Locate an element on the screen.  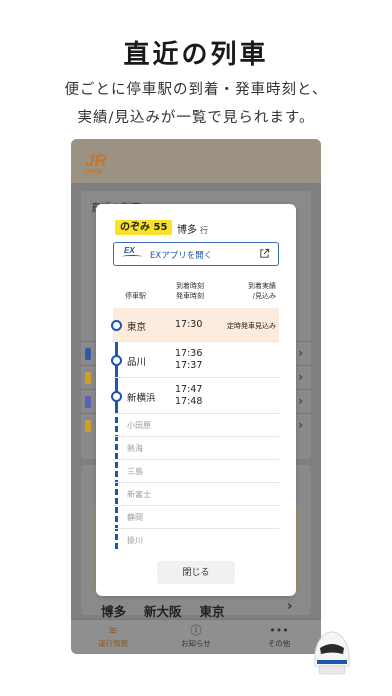
header-result: 到着実績 /見込み is located at coordinates (262, 291).